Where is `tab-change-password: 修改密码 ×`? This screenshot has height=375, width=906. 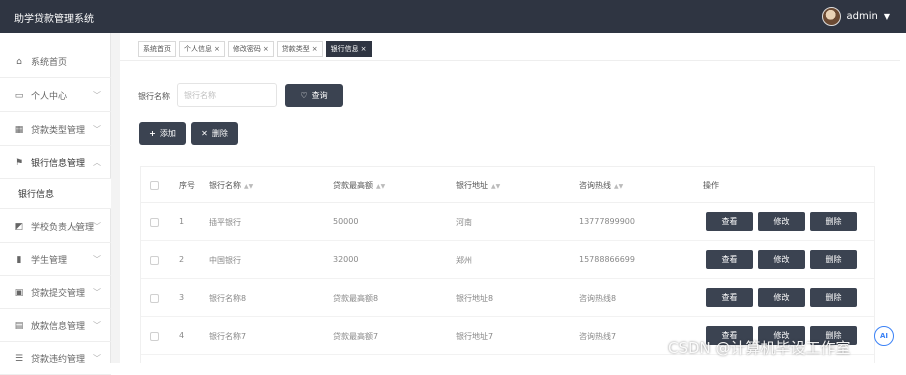 tab-change-password: 修改密码 × is located at coordinates (250, 49).